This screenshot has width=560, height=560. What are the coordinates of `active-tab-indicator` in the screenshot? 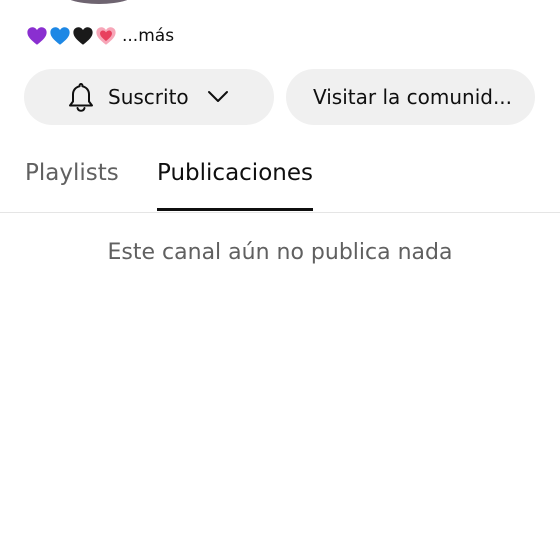 It's located at (235, 209).